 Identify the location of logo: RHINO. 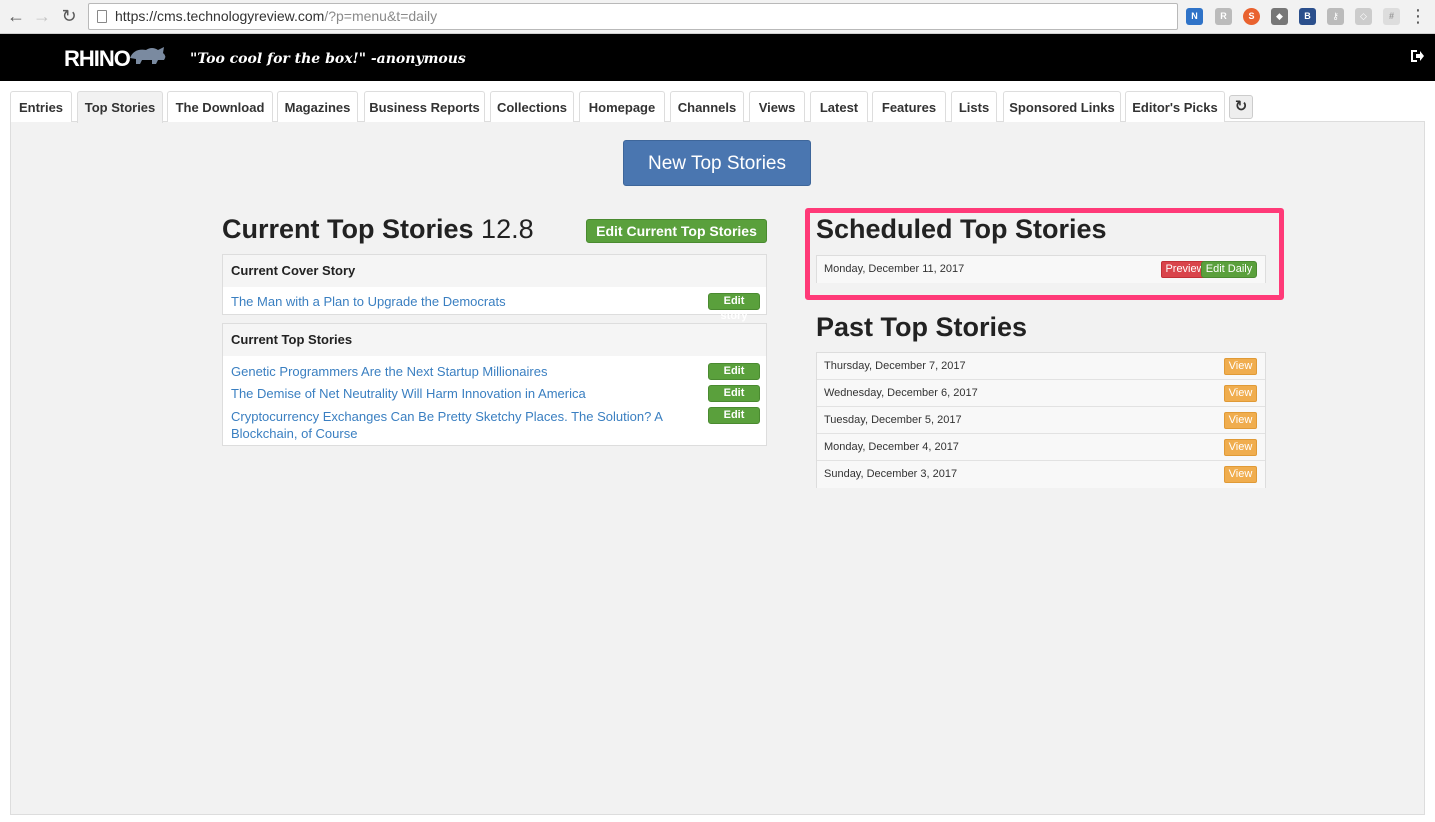
(97, 59).